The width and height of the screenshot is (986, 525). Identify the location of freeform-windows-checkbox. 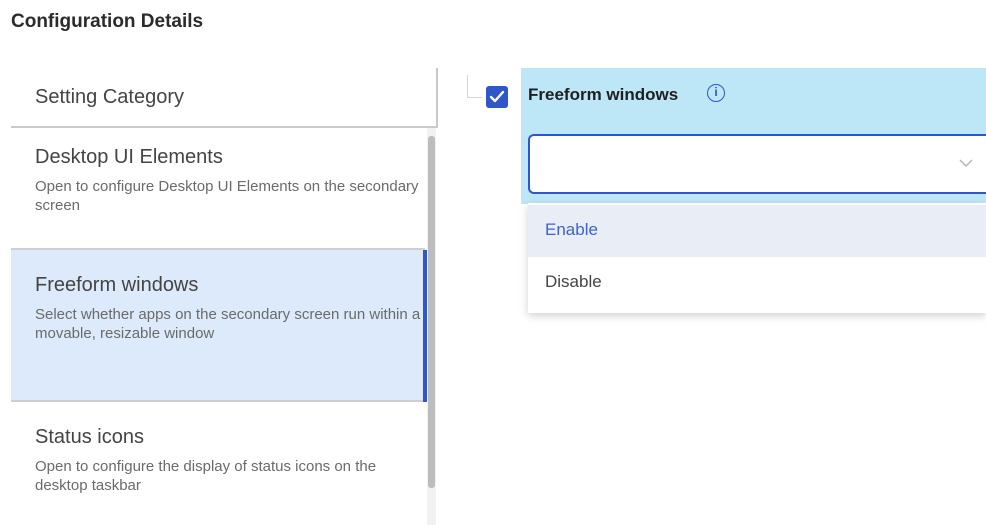
(497, 97).